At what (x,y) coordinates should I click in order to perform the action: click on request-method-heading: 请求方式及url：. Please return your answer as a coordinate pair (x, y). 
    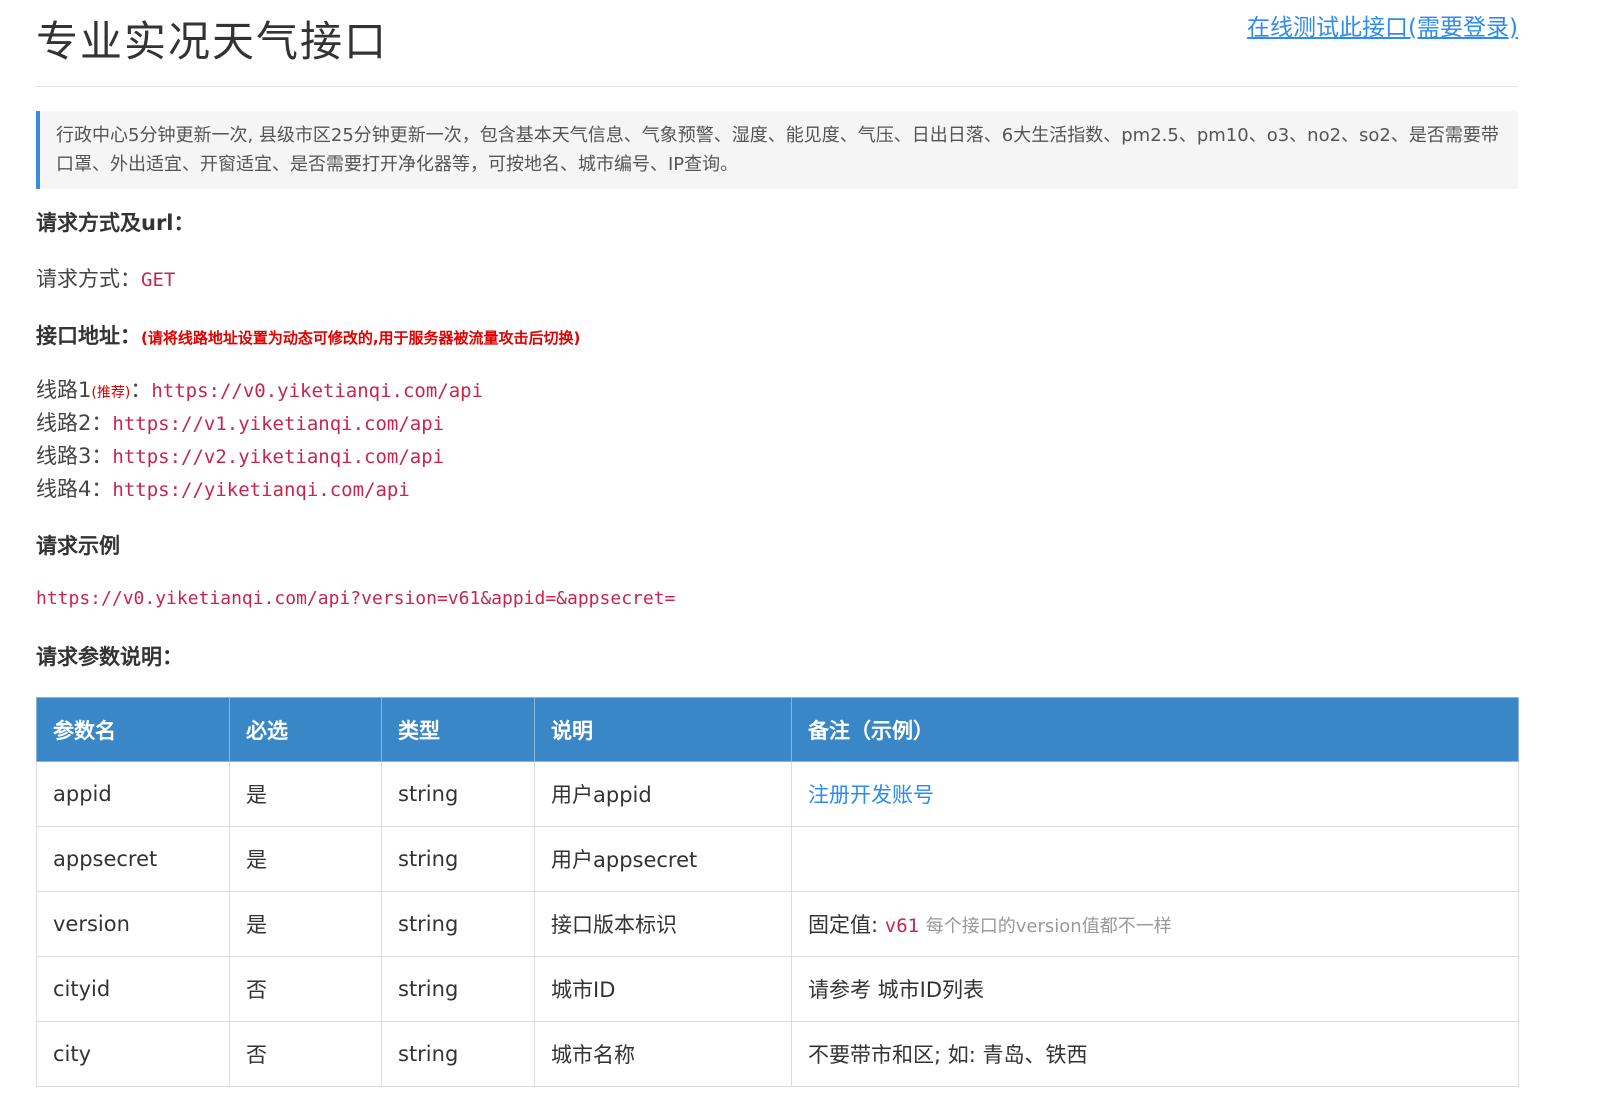
    Looking at the image, I should click on (115, 223).